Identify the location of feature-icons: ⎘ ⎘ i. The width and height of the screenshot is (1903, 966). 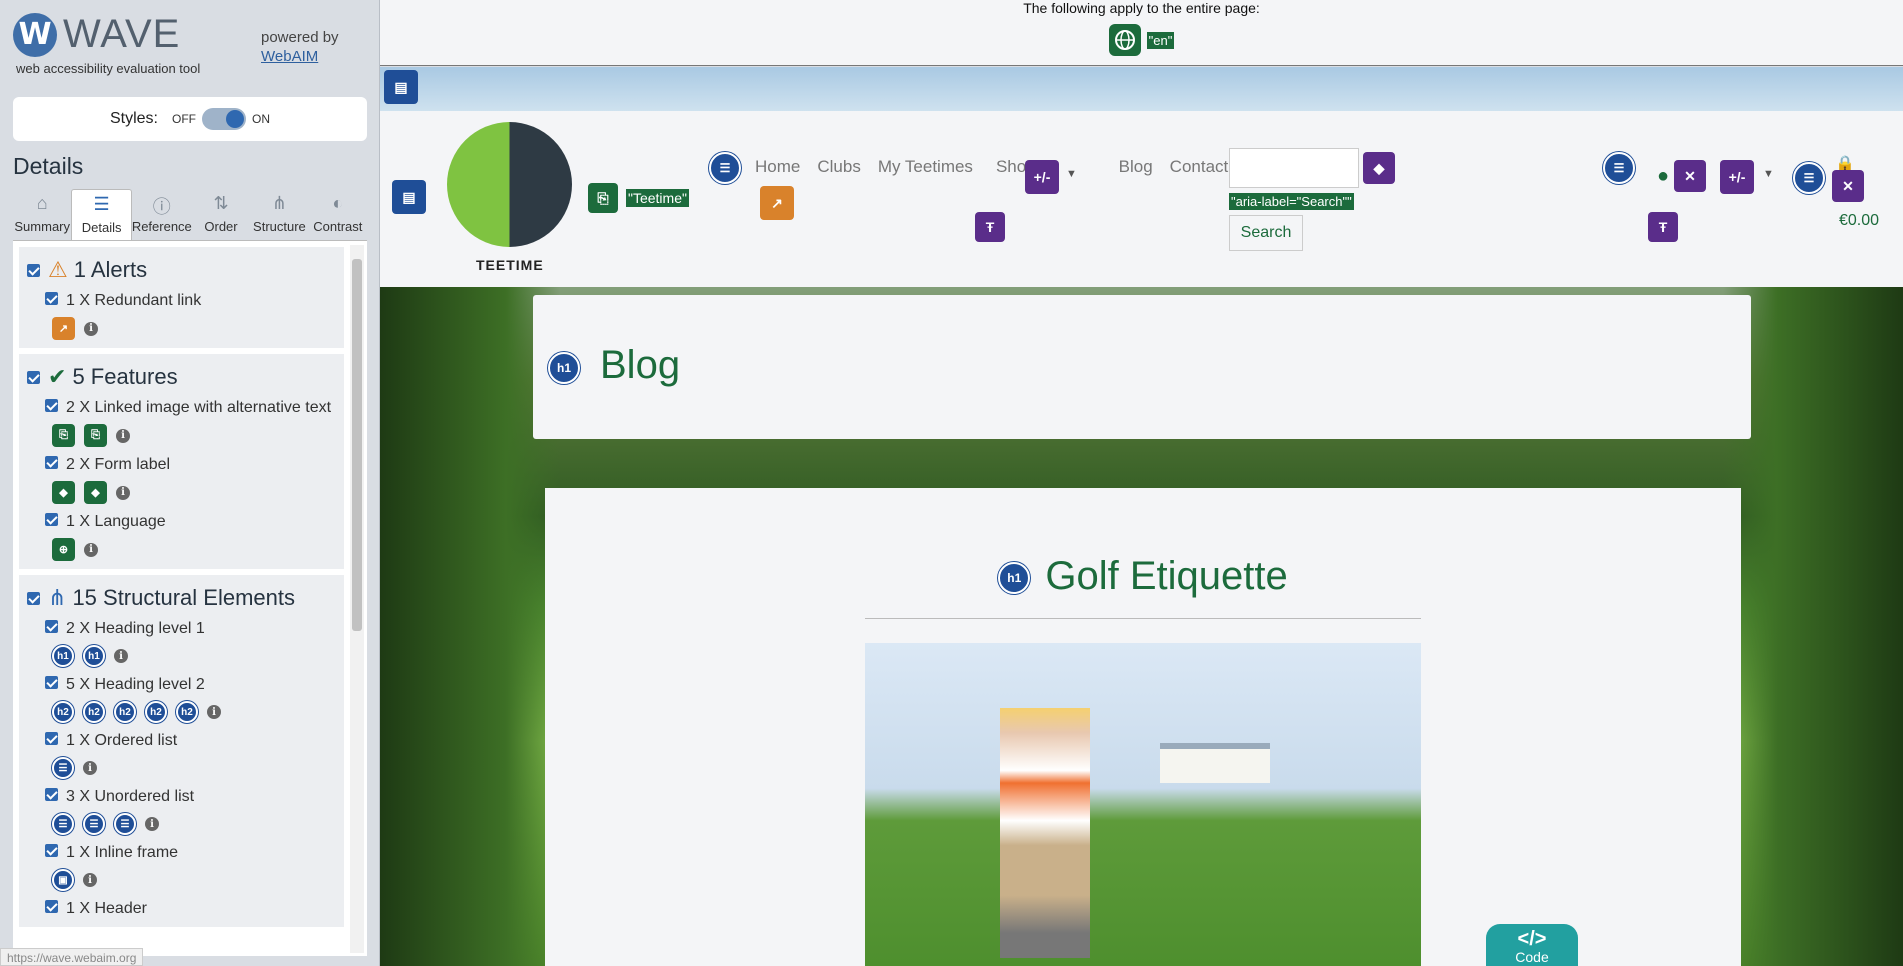
(194, 435).